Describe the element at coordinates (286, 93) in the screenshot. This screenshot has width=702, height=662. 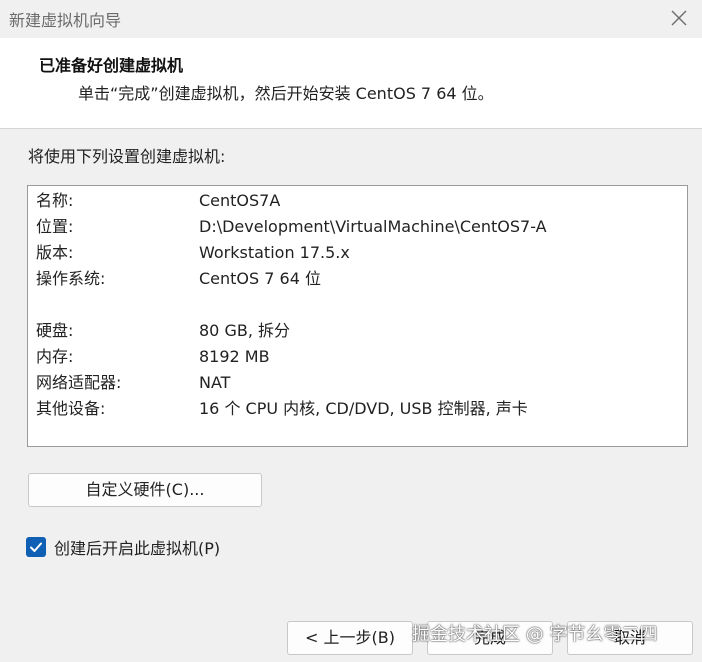
I see `header-subtitle: 单击“完成”创建虚拟机，然后开始安装 CentOS 7 64 位。` at that location.